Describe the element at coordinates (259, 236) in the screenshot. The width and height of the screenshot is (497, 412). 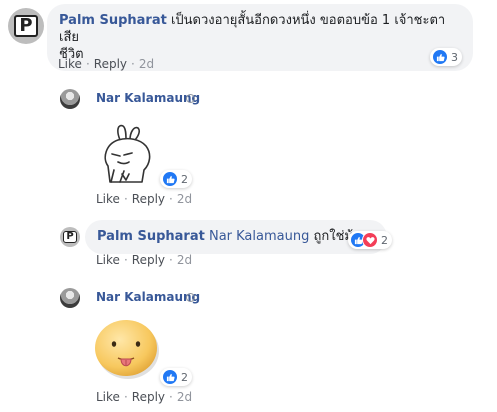
I see `mention-link: Nar Kalamaung` at that location.